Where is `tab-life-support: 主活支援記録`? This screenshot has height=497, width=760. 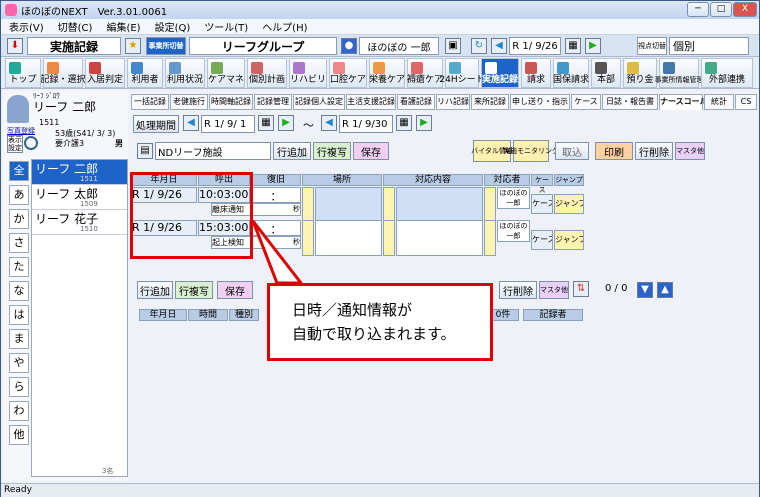 tab-life-support: 主活支援記録 is located at coordinates (371, 102).